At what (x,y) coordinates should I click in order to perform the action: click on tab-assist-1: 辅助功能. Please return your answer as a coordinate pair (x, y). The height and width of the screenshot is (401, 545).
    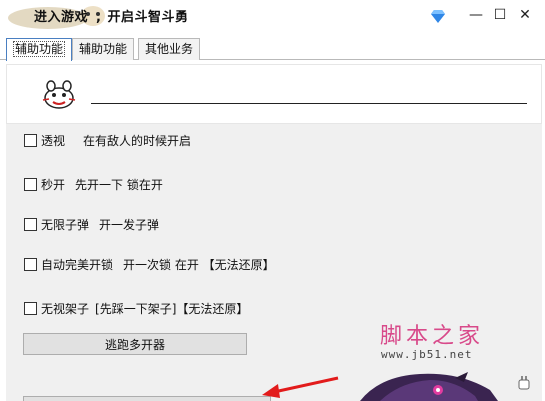
    Looking at the image, I should click on (39, 49).